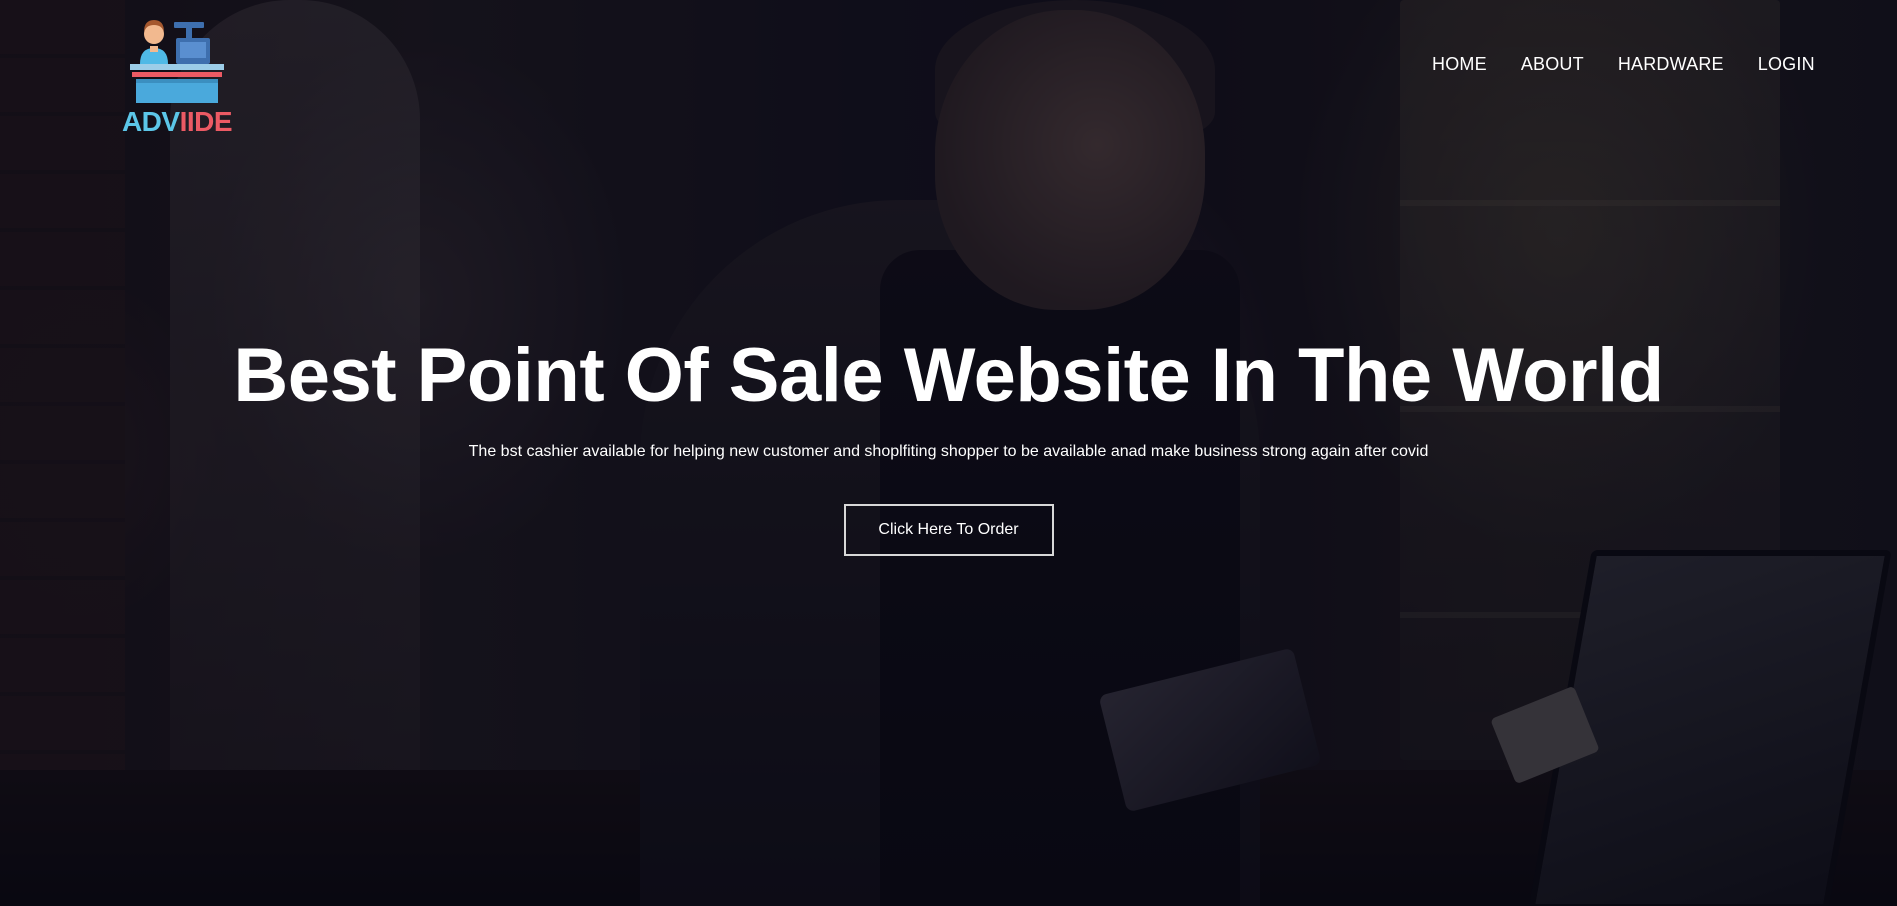 The height and width of the screenshot is (906, 1897). What do you see at coordinates (948, 375) in the screenshot?
I see `hero-title: Best Point Of Sale Website In The World` at bounding box center [948, 375].